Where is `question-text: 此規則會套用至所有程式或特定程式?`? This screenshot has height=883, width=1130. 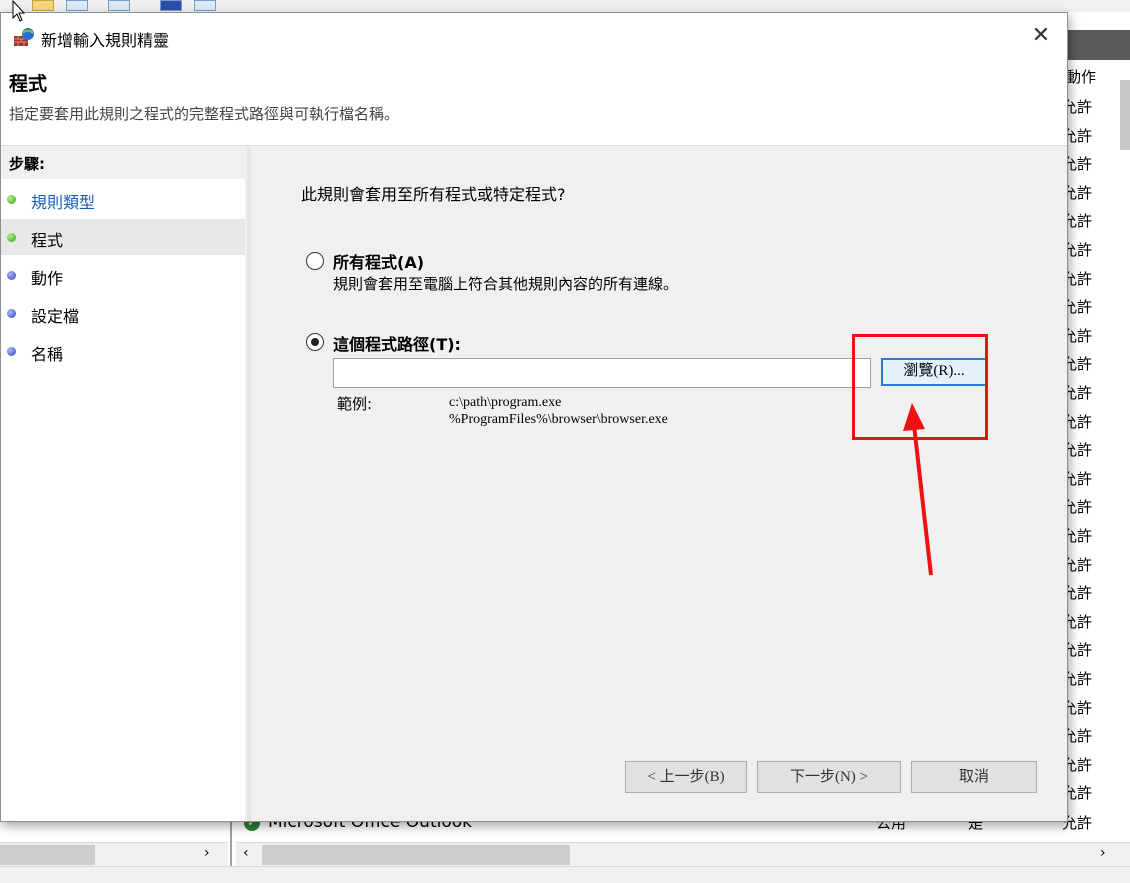 question-text: 此規則會套用至所有程式或特定程式? is located at coordinates (433, 194).